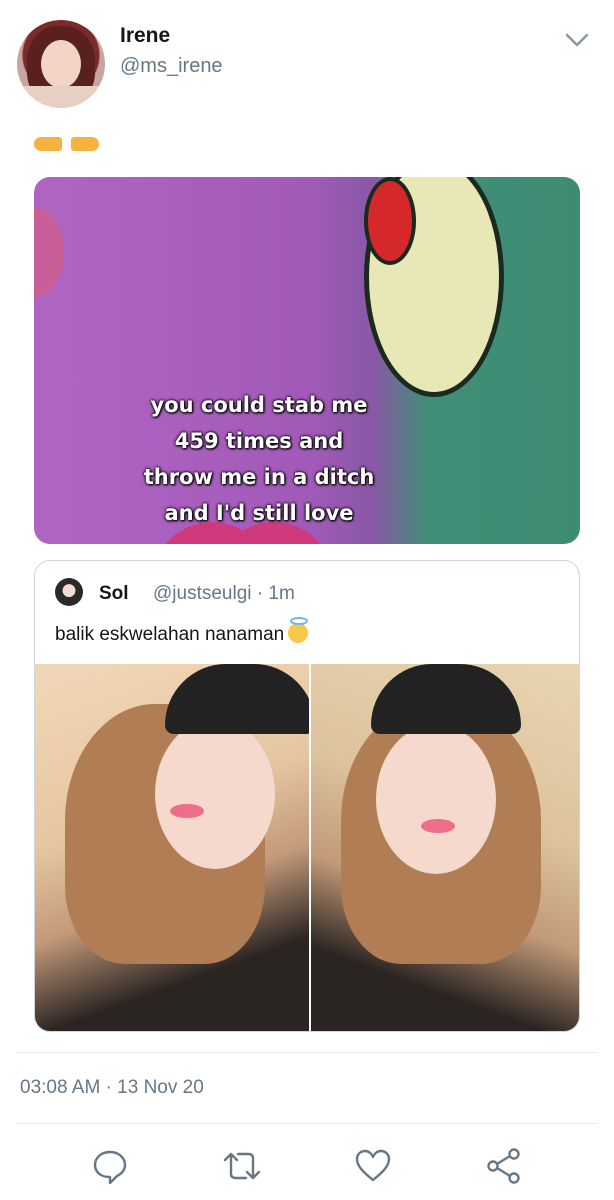 The height and width of the screenshot is (1200, 614). Describe the element at coordinates (504, 1166) in the screenshot. I see `share-icon` at that location.